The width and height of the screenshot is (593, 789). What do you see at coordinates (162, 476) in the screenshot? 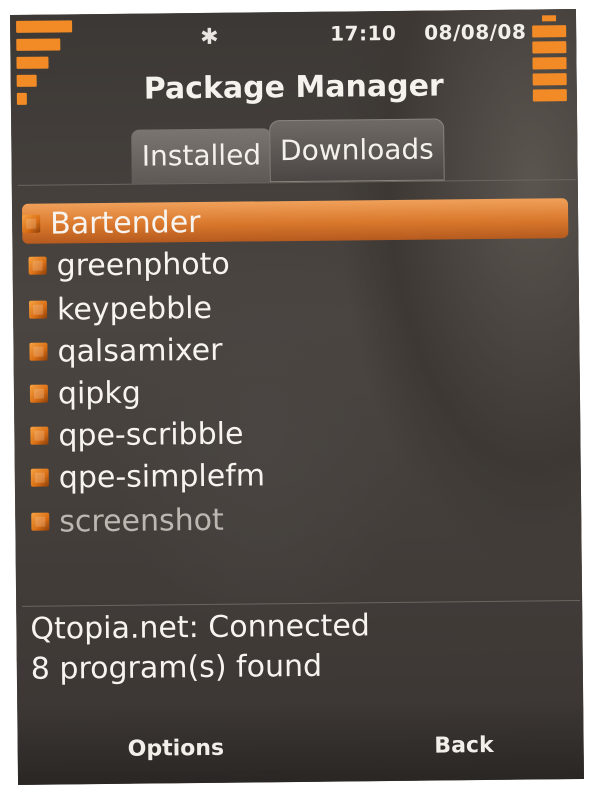
I see `package-label: qpe-simplefm` at bounding box center [162, 476].